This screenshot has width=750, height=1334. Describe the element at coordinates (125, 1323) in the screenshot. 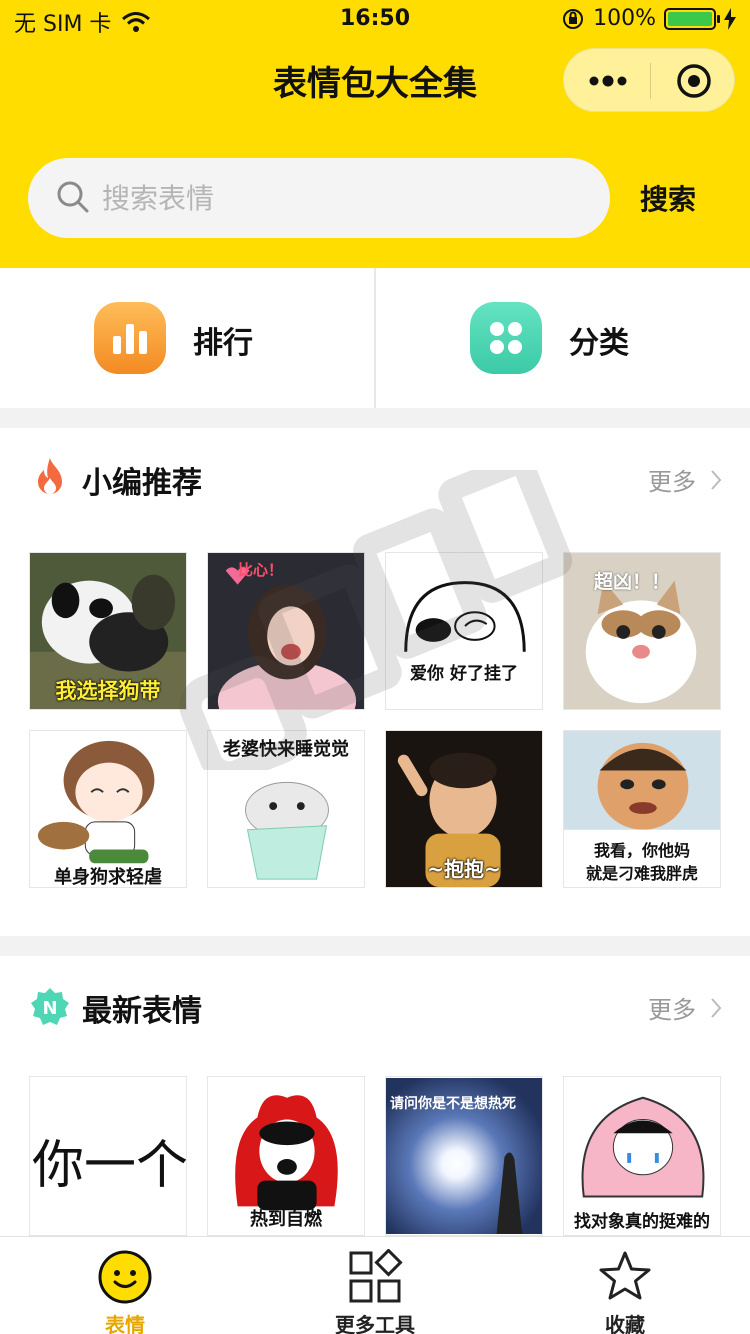

I see `tab-label: 表情` at that location.